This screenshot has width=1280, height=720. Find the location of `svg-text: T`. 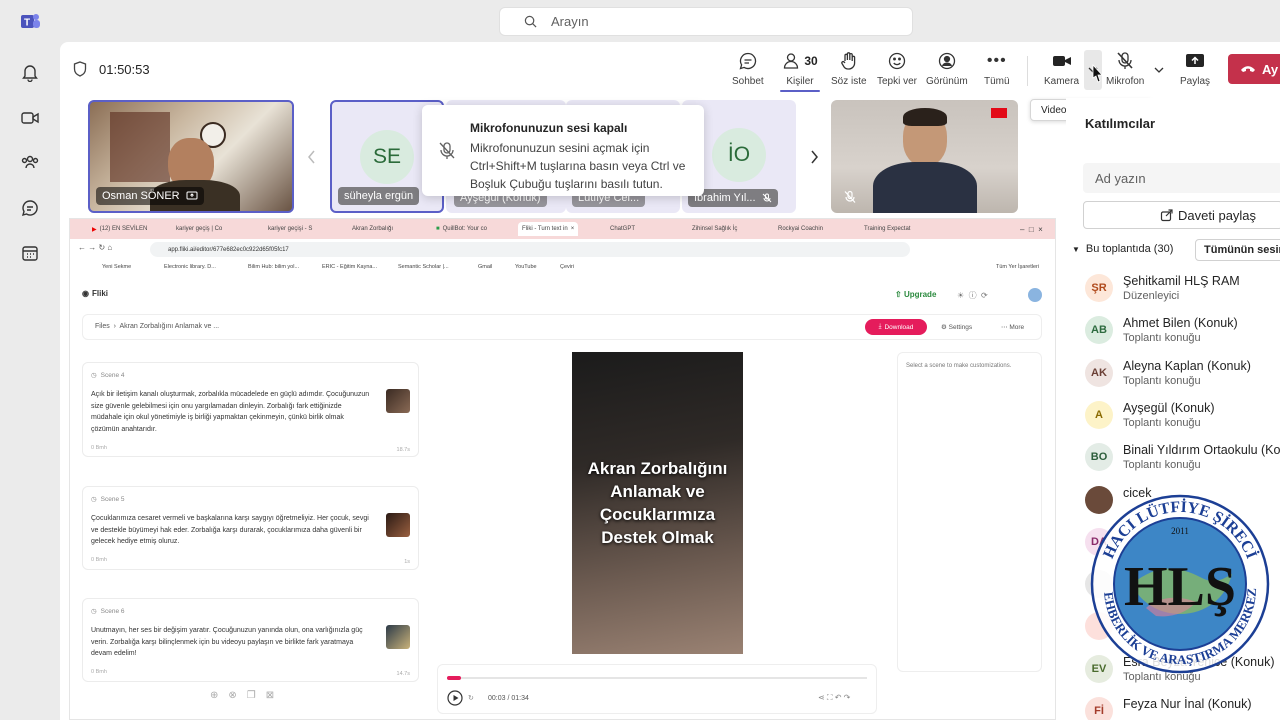

svg-text: T is located at coordinates (27, 23).